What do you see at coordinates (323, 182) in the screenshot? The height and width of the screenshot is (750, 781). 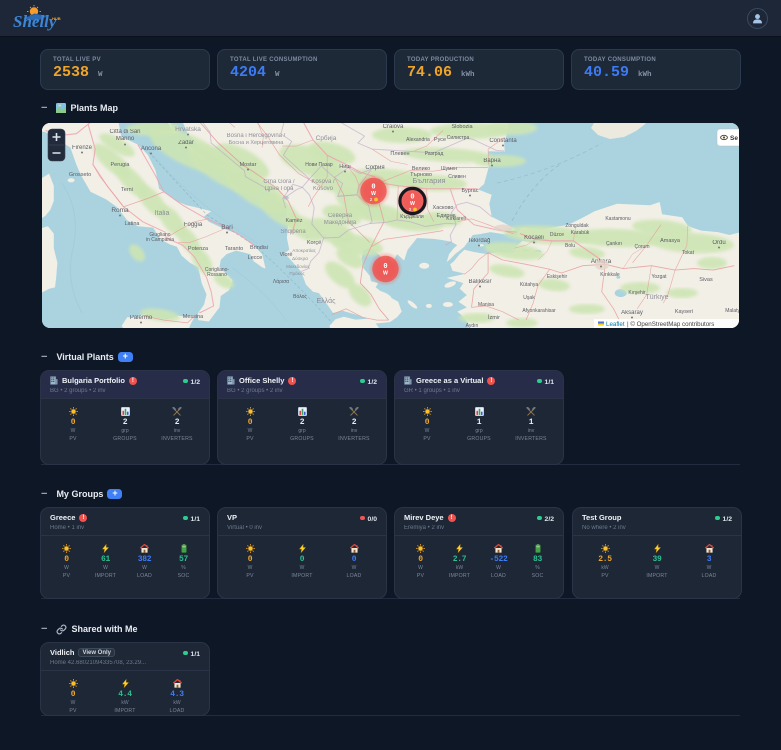 I see `svg-text: Kosova /` at bounding box center [323, 182].